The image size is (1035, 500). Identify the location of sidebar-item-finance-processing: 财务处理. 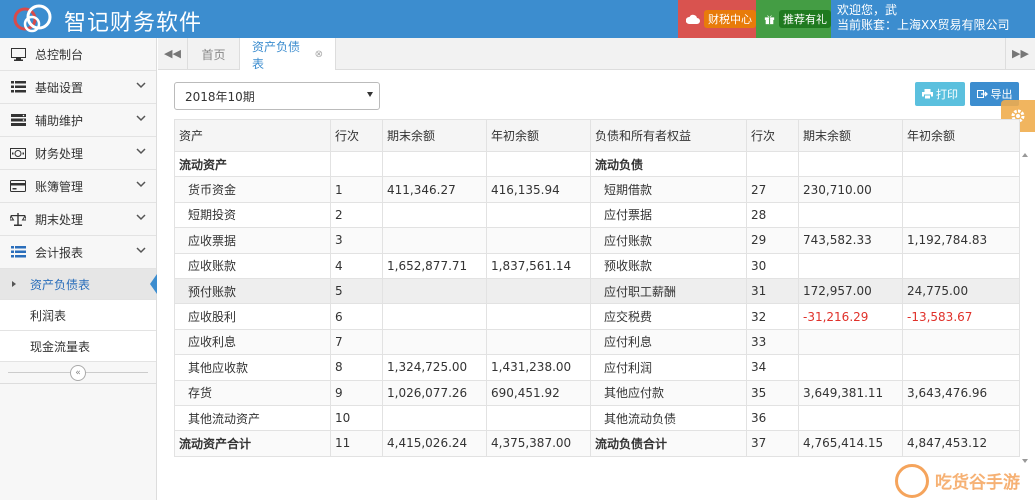
(78, 153).